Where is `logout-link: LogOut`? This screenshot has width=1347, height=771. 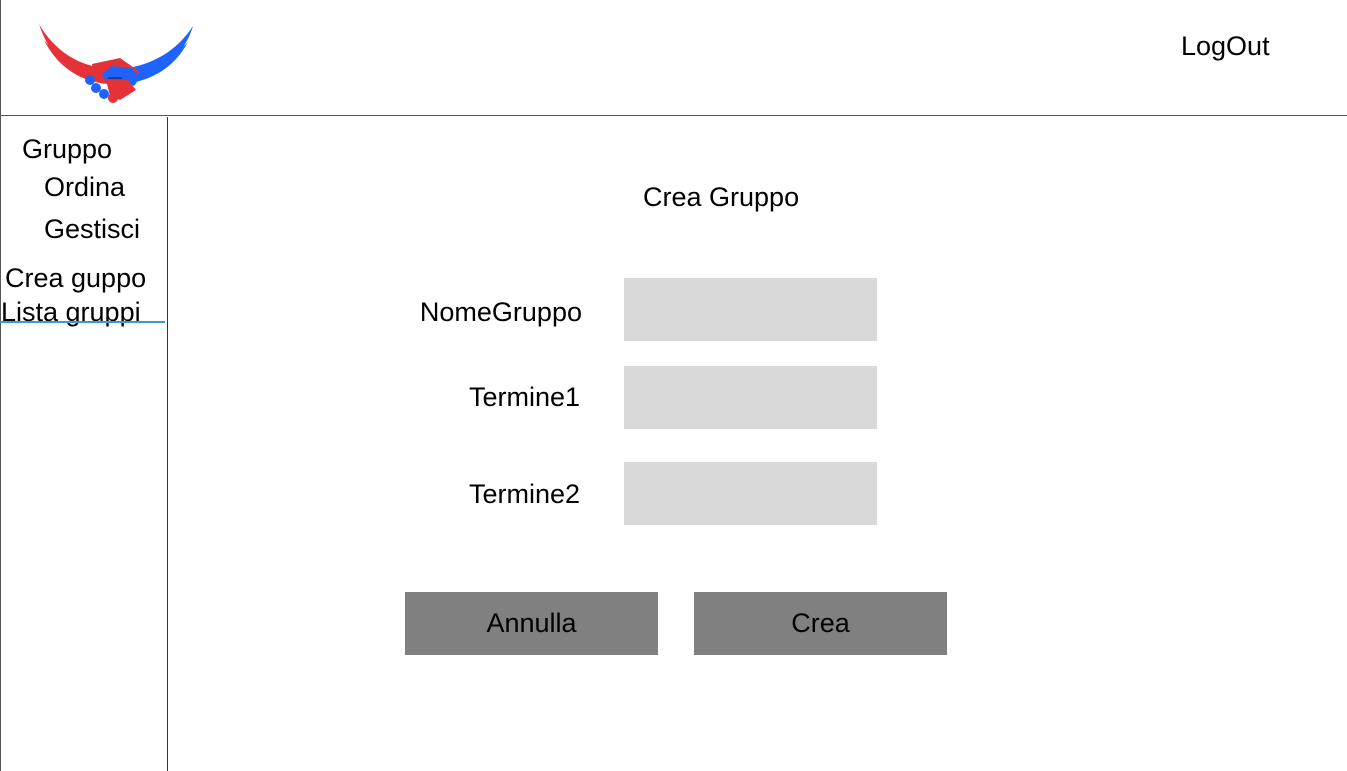 logout-link: LogOut is located at coordinates (1225, 46).